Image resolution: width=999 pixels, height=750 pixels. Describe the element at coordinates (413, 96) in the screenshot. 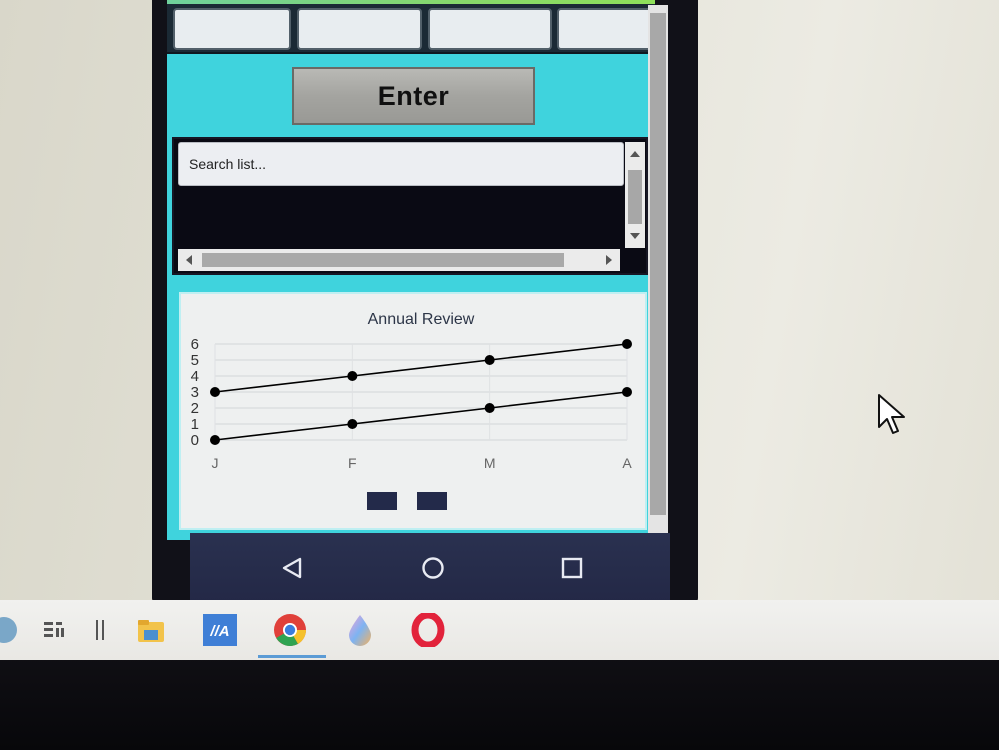

I see `enter-button: Enter` at that location.